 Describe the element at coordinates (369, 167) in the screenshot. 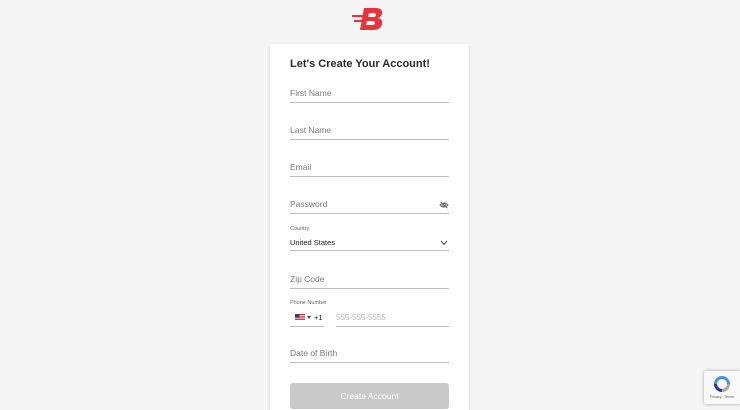

I see `email-input: Email` at that location.